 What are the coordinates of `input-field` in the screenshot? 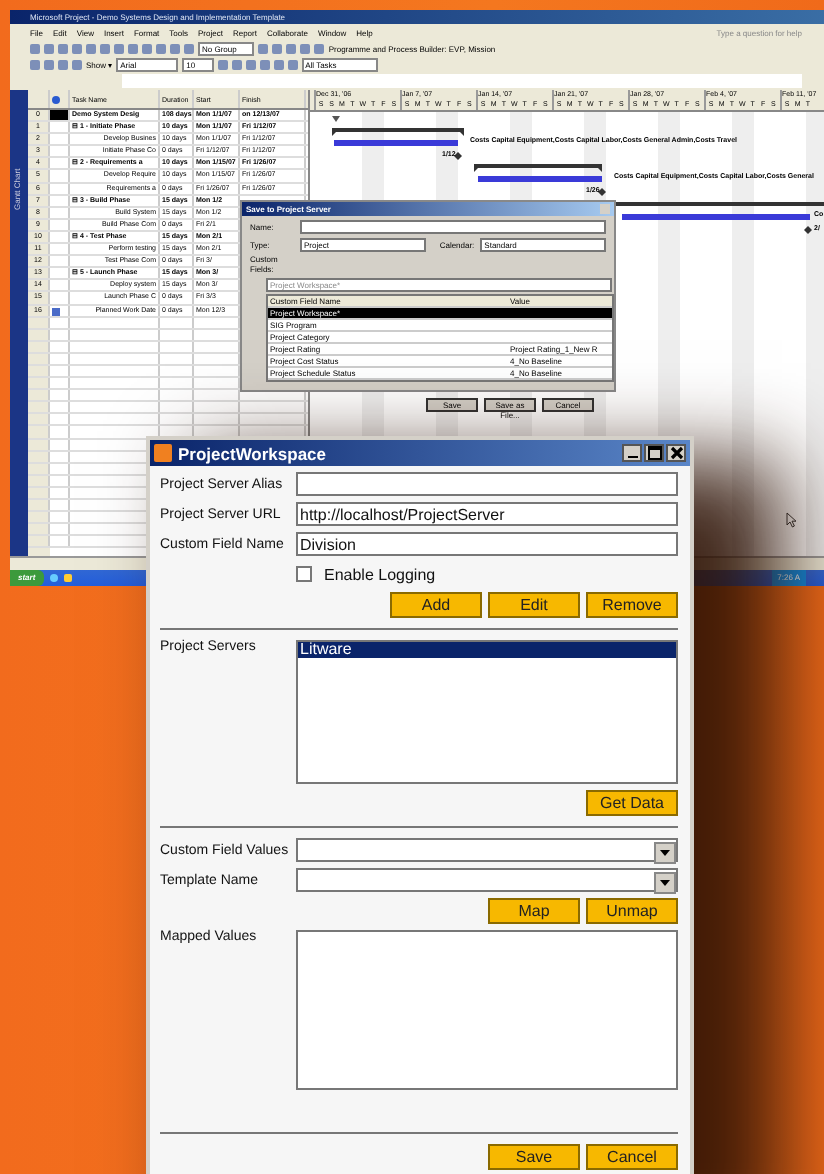 It's located at (487, 484).